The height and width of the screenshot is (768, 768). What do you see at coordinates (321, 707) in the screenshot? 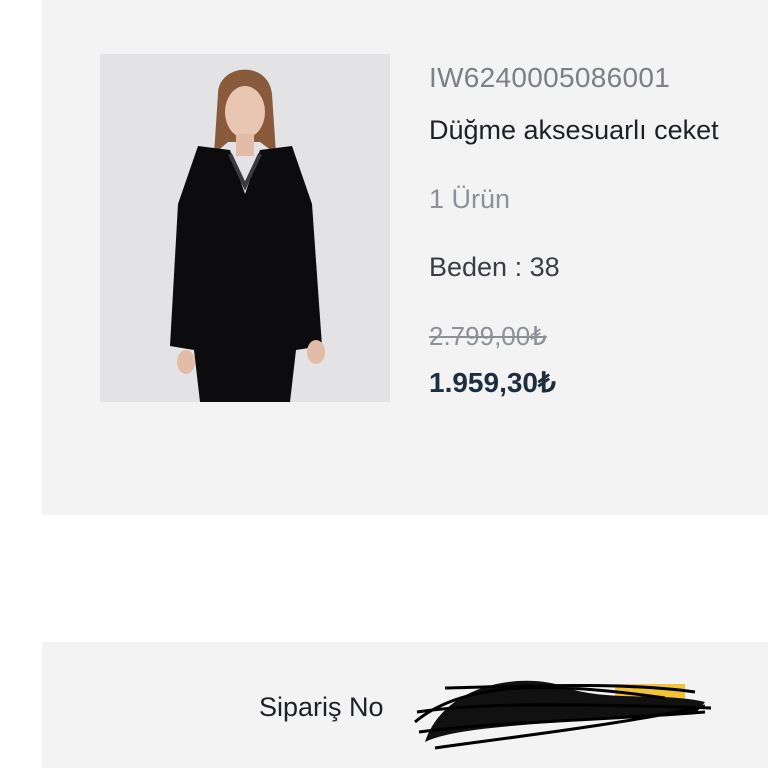
I see `order-number-label: Sipariş No` at bounding box center [321, 707].